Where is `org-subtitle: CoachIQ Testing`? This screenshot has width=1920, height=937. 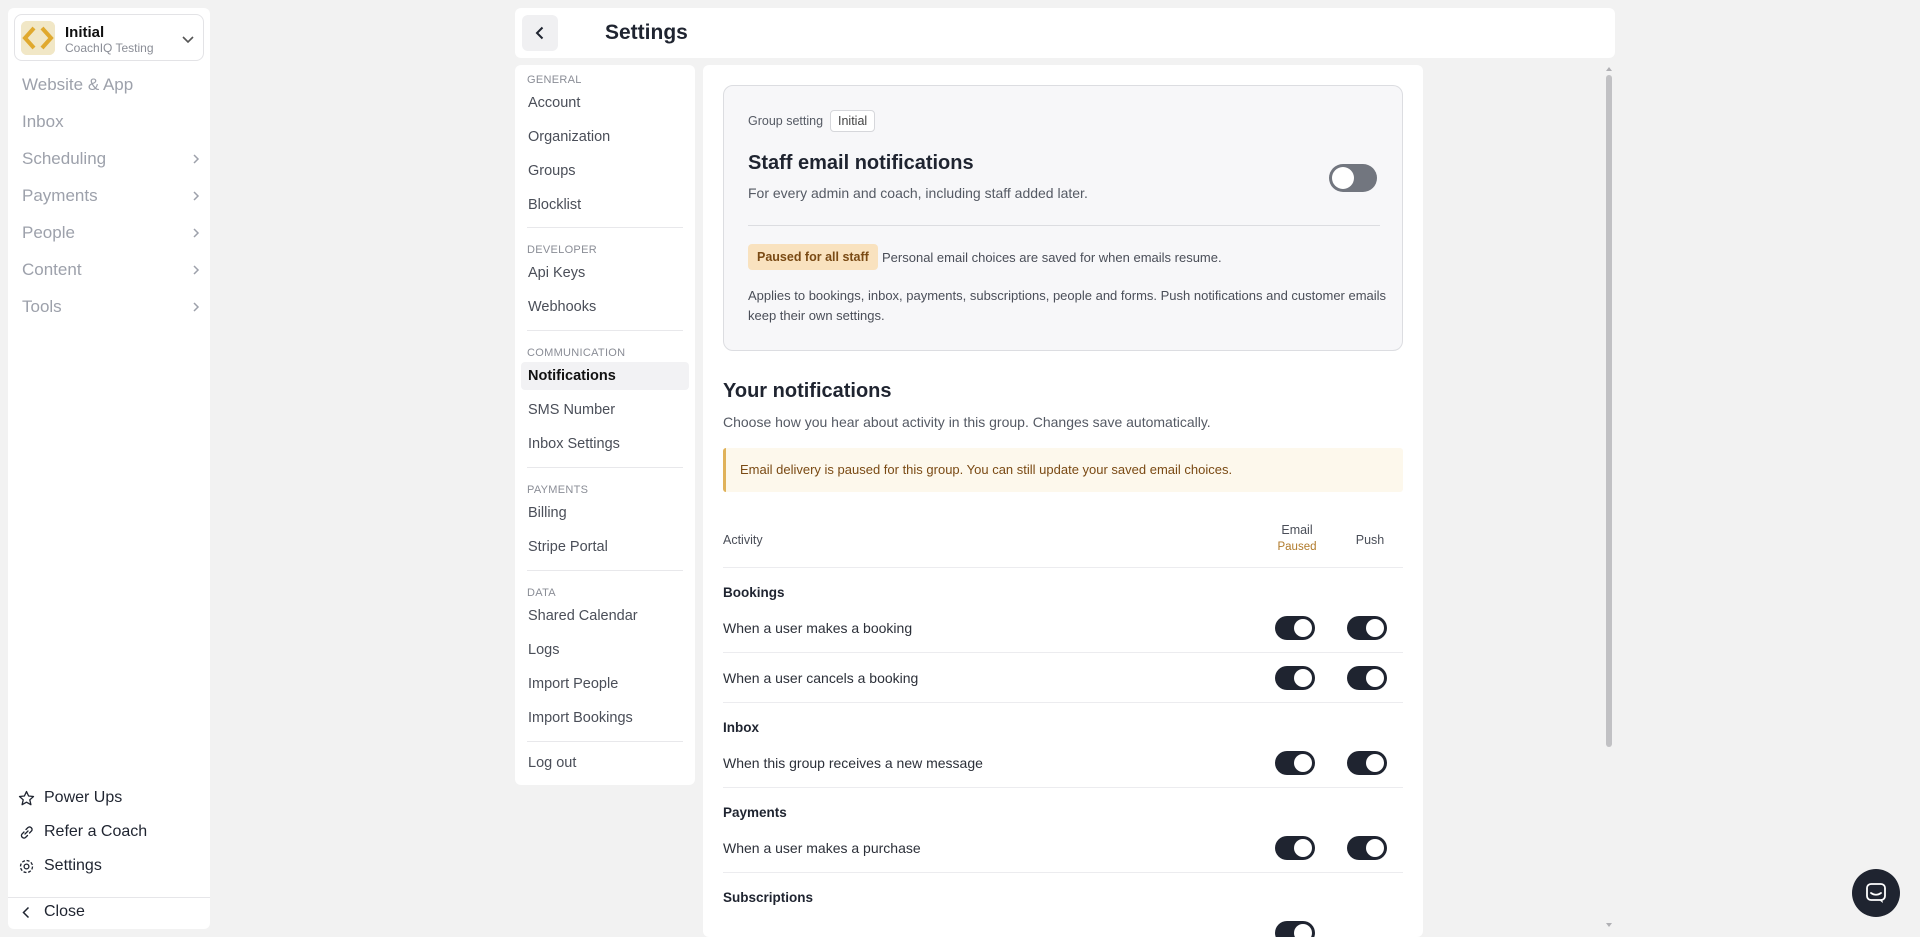
org-subtitle: CoachIQ Testing is located at coordinates (109, 48).